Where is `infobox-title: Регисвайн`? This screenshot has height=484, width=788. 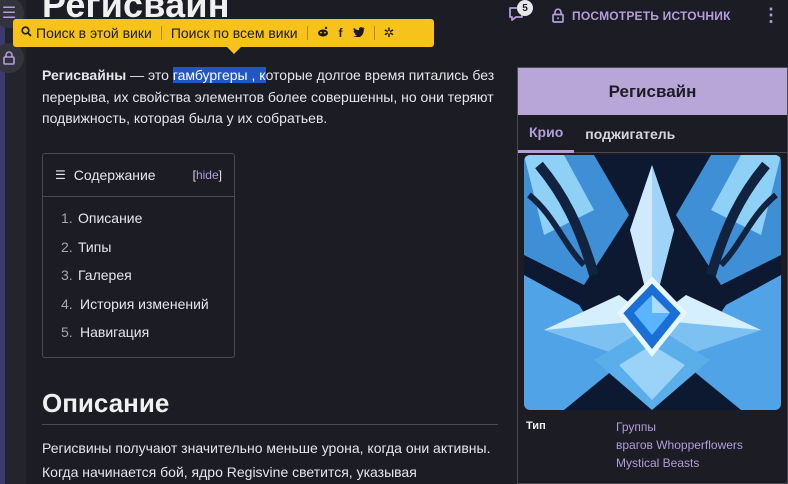 infobox-title: Регисвайн is located at coordinates (652, 91).